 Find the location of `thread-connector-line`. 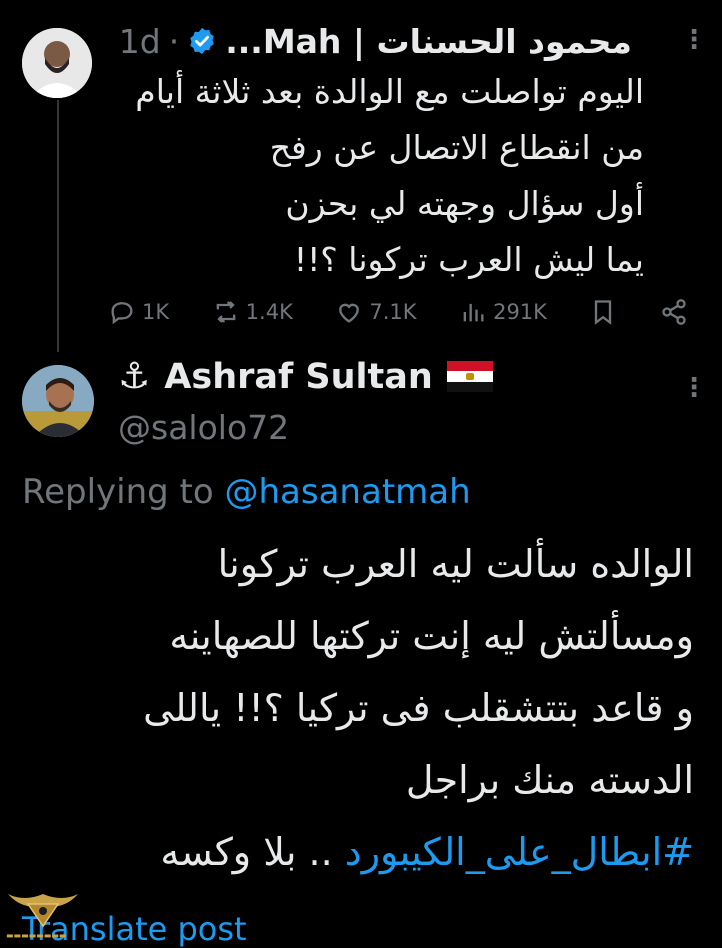

thread-connector-line is located at coordinates (58, 226).